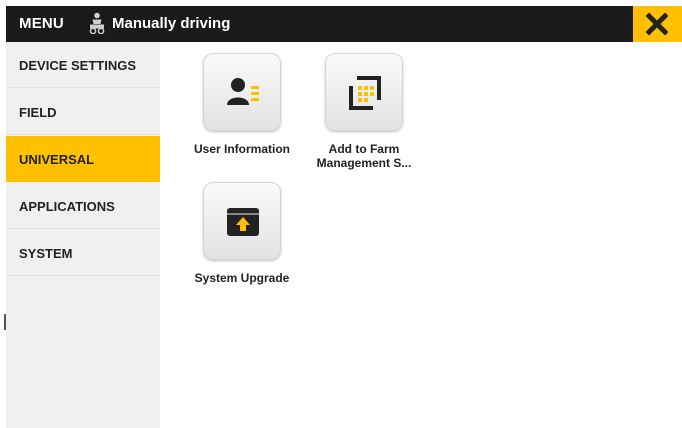  What do you see at coordinates (41, 23) in the screenshot?
I see `menu-title: MENU` at bounding box center [41, 23].